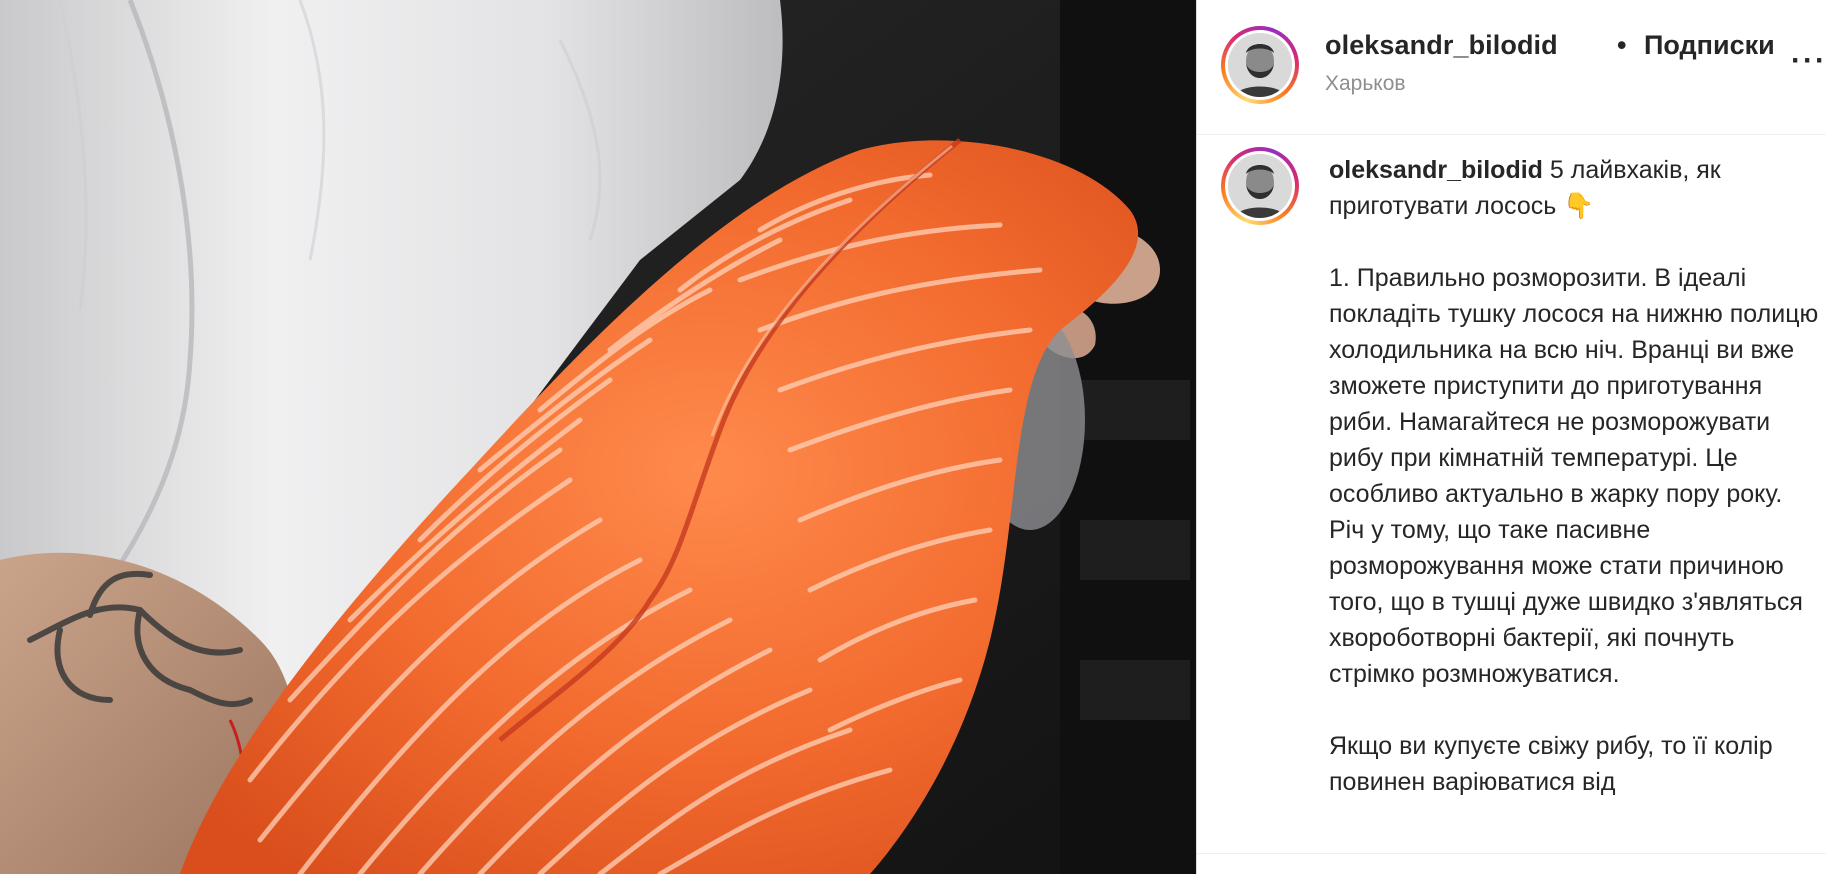 The height and width of the screenshot is (874, 1826). I want to click on more-options-icon: ···, so click(1808, 61).